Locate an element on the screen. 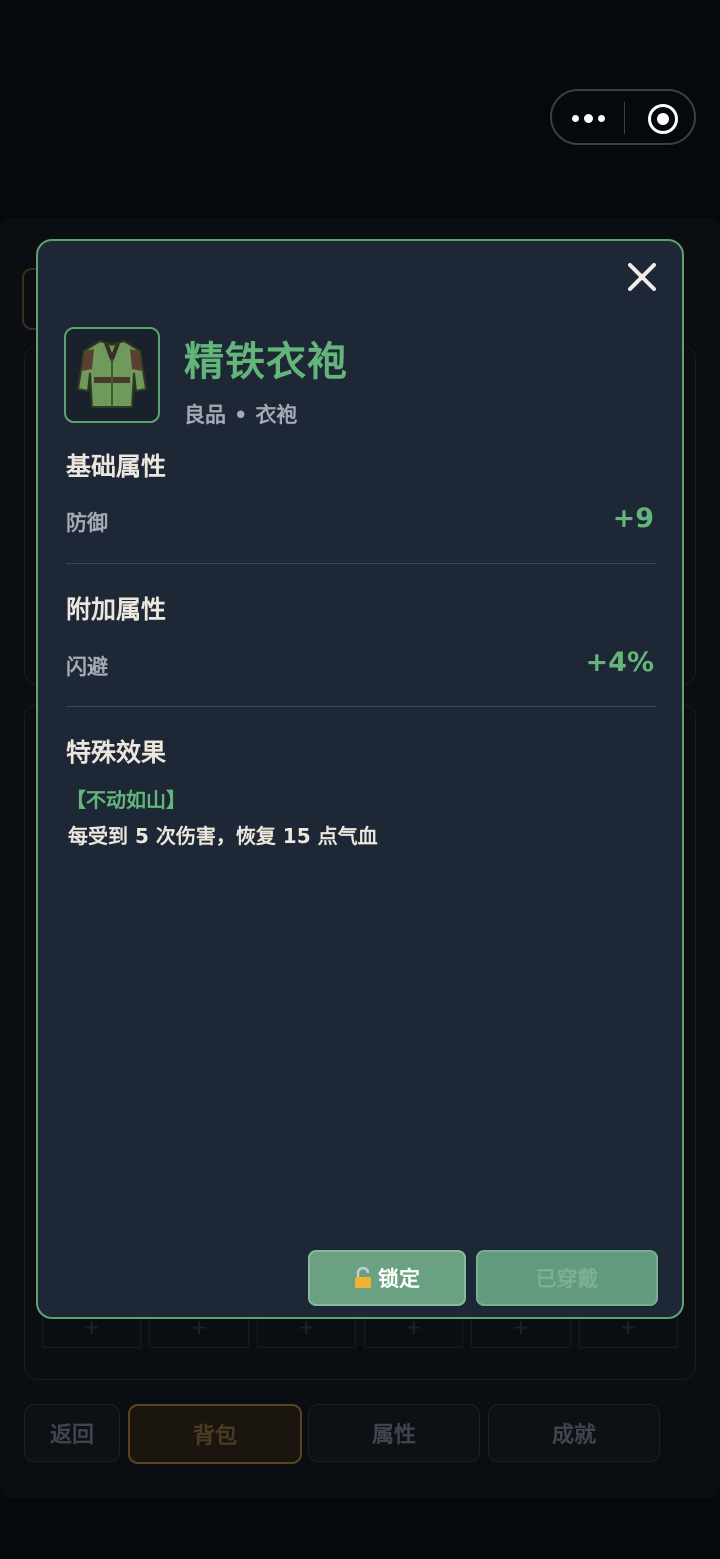  nav-bag-button: 背包 is located at coordinates (215, 1434).